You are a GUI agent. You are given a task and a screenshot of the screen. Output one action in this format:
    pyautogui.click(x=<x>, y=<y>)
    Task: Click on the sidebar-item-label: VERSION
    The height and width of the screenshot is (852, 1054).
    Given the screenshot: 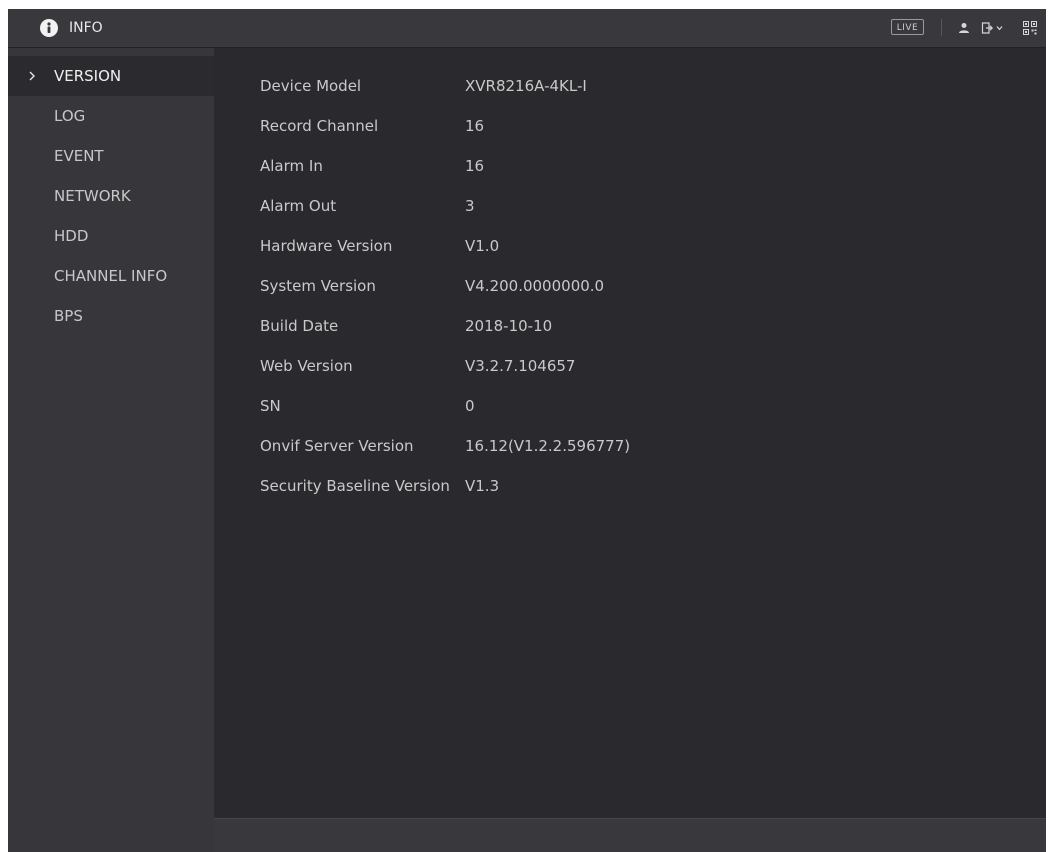 What is the action you would take?
    pyautogui.click(x=88, y=76)
    